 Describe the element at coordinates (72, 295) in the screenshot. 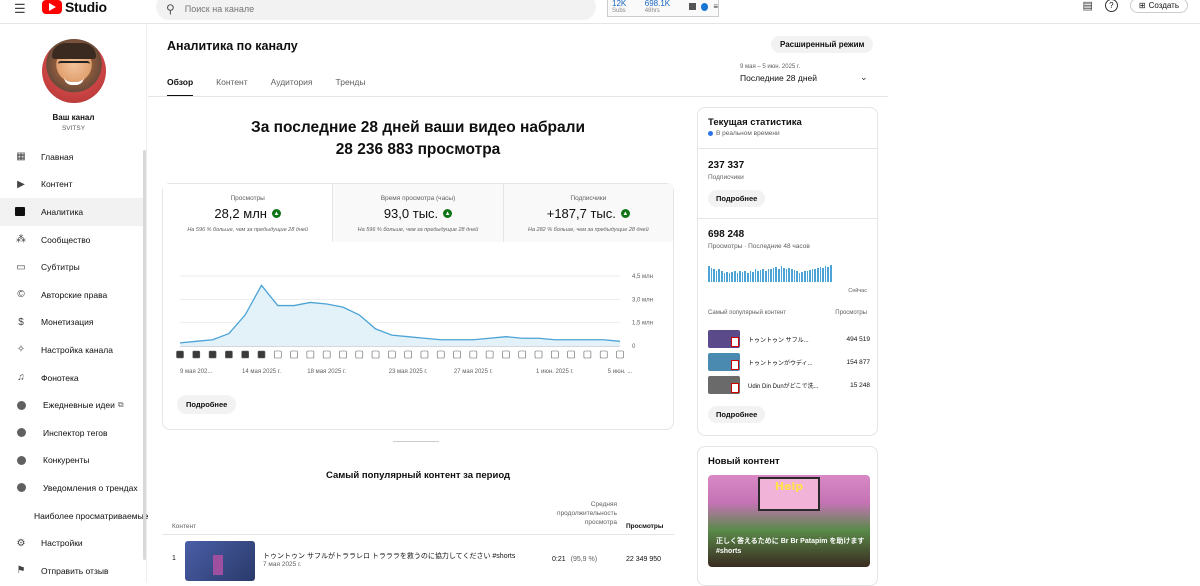

I see `sidebar-item: © Авторские права` at that location.